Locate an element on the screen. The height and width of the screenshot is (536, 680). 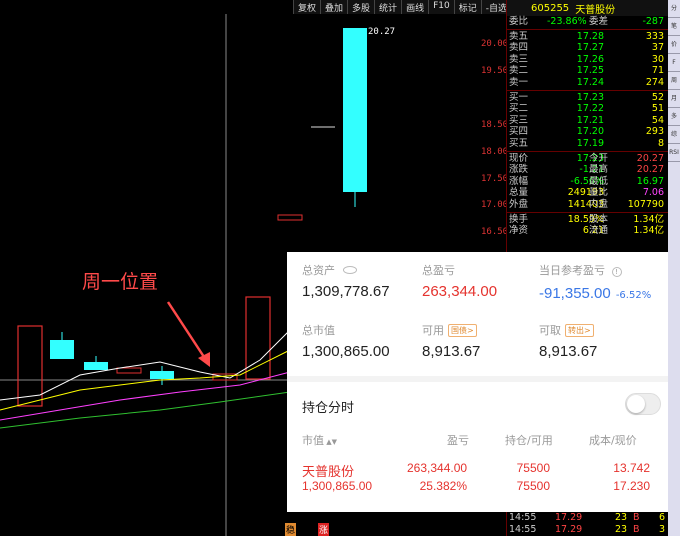
intraday-toggle is located at coordinates (643, 404).